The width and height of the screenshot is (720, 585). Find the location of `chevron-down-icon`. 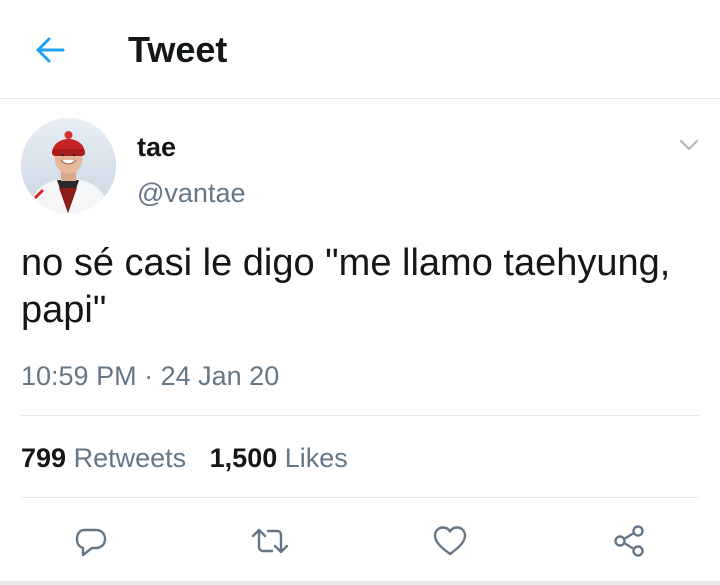

chevron-down-icon is located at coordinates (689, 145).